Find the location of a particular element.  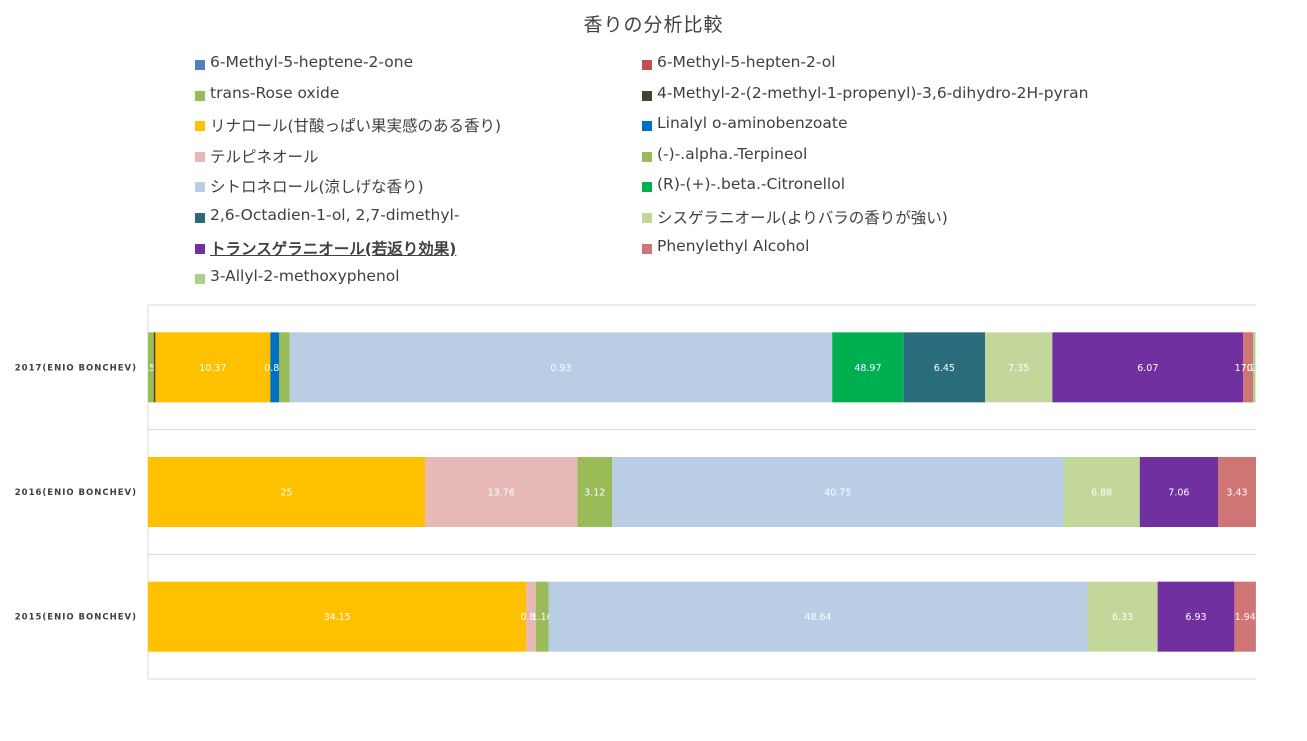

data-label: 40.75 is located at coordinates (837, 493).